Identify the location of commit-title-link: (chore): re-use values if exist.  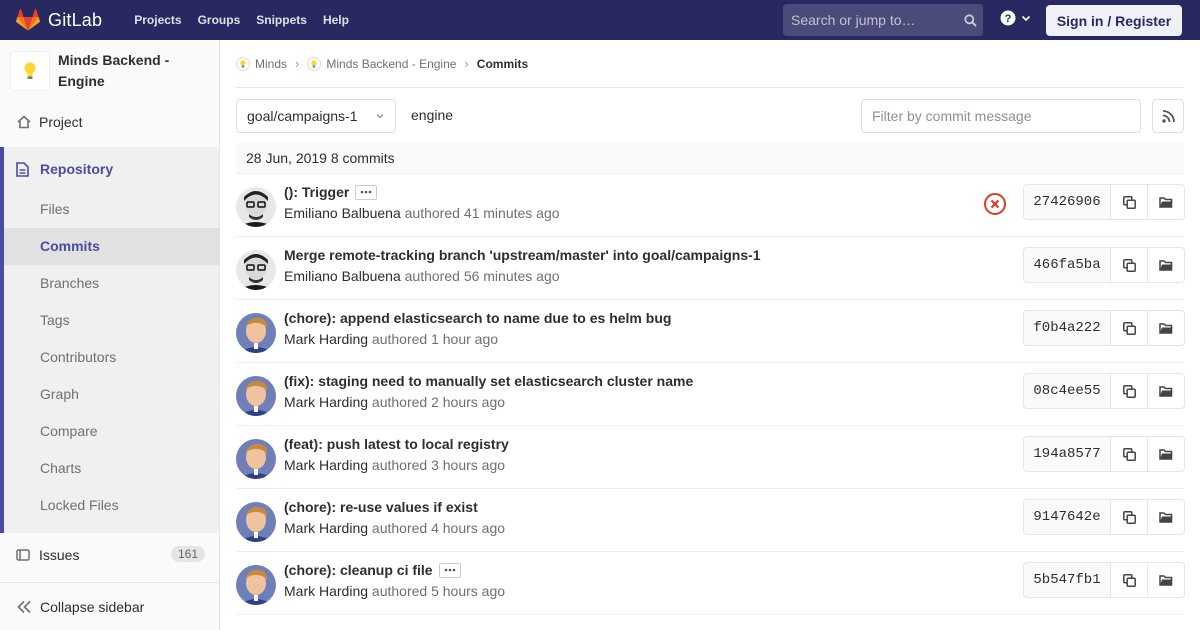
(381, 507).